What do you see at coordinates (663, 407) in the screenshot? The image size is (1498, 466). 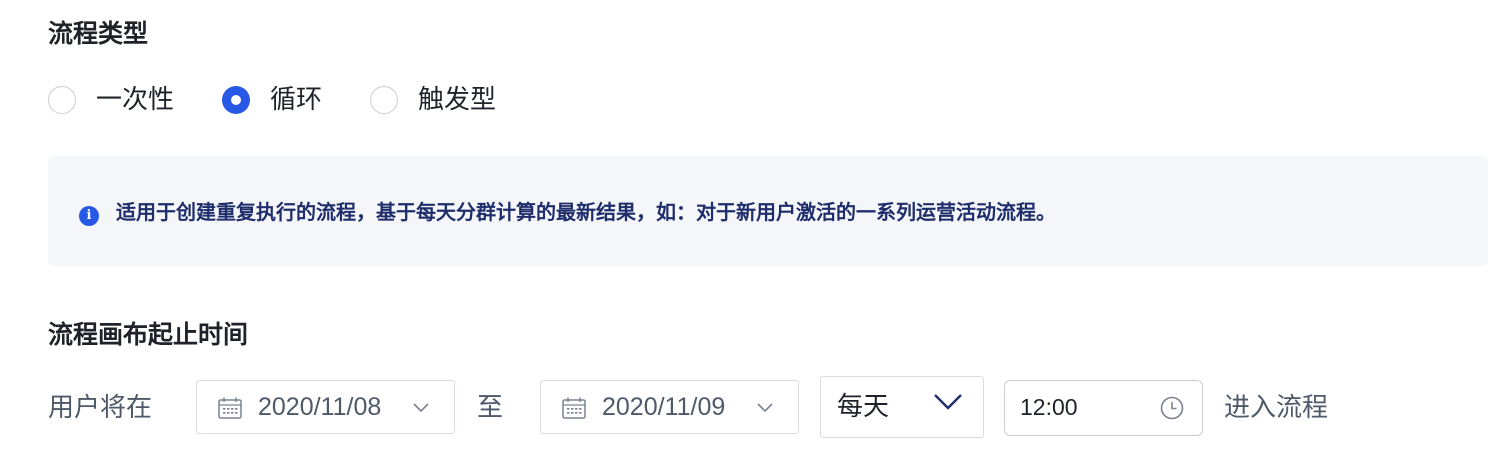 I see `end-date-value: 2020/11/09` at bounding box center [663, 407].